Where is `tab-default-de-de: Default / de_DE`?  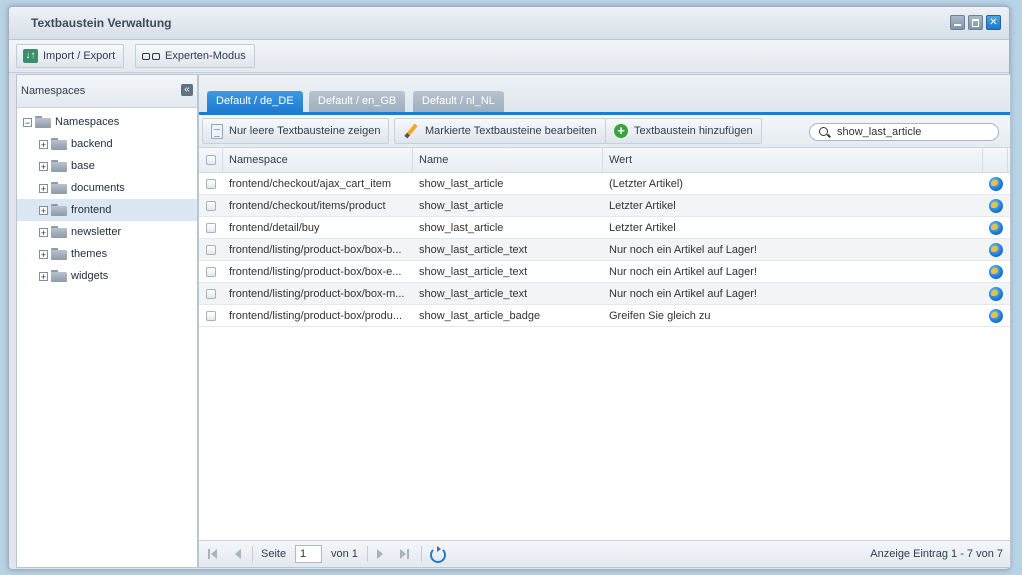 tab-default-de-de: Default / de_DE is located at coordinates (255, 101).